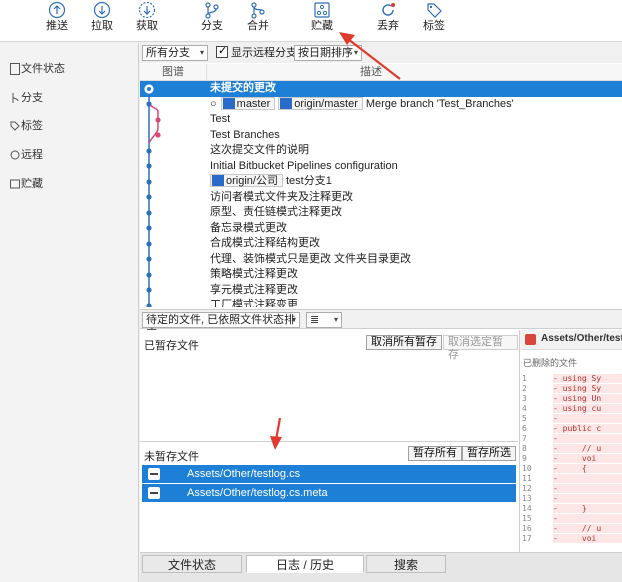 This screenshot has width=622, height=582. Describe the element at coordinates (265, 243) in the screenshot. I see `commit-message: 合成模式注释结构更改` at that location.